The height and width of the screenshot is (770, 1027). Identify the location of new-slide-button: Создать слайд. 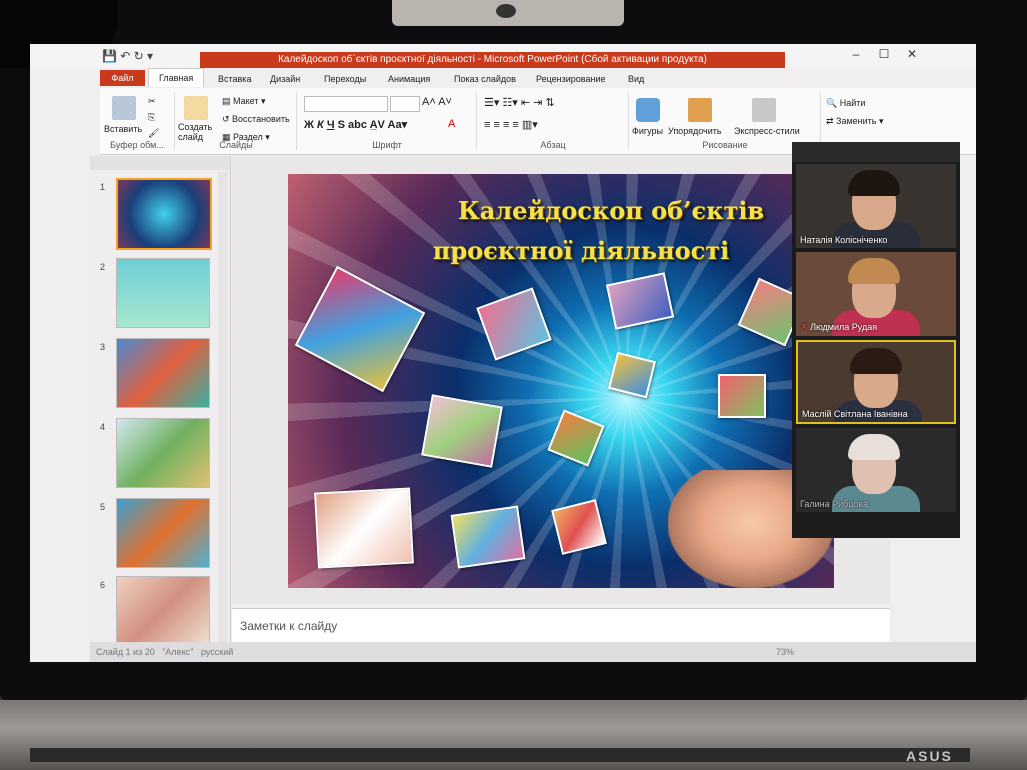
(198, 132).